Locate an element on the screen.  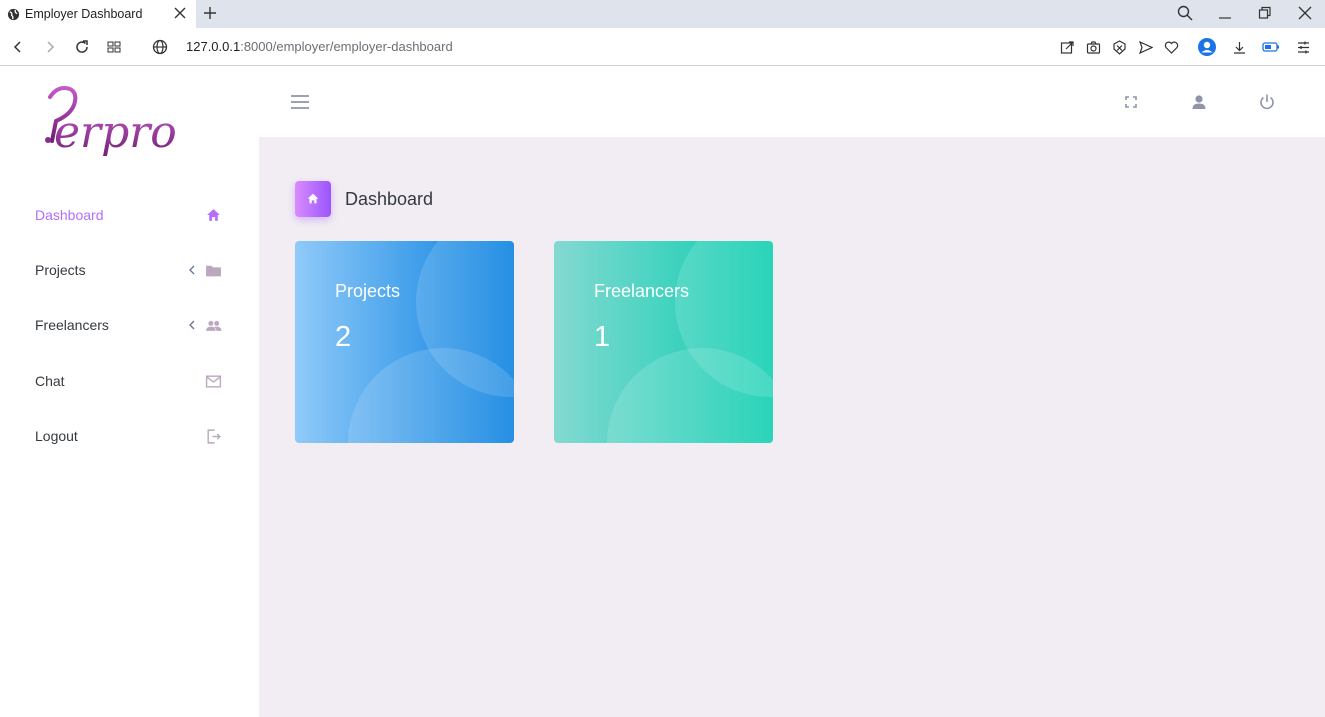
tab-grid-icon is located at coordinates (114, 47).